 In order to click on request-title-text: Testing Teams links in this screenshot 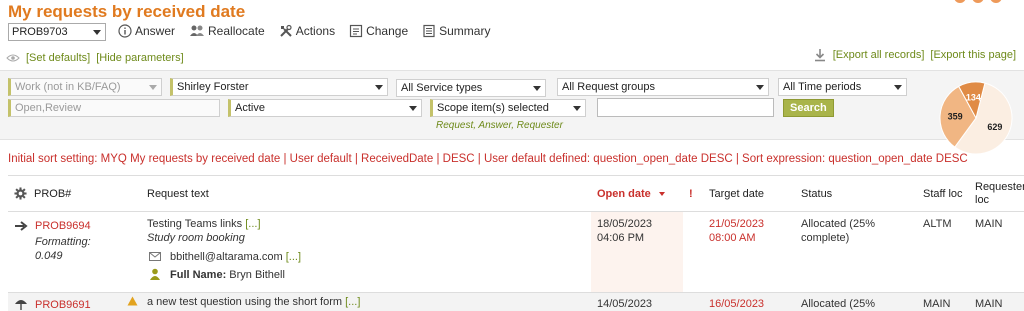, I will do `click(195, 224)`.